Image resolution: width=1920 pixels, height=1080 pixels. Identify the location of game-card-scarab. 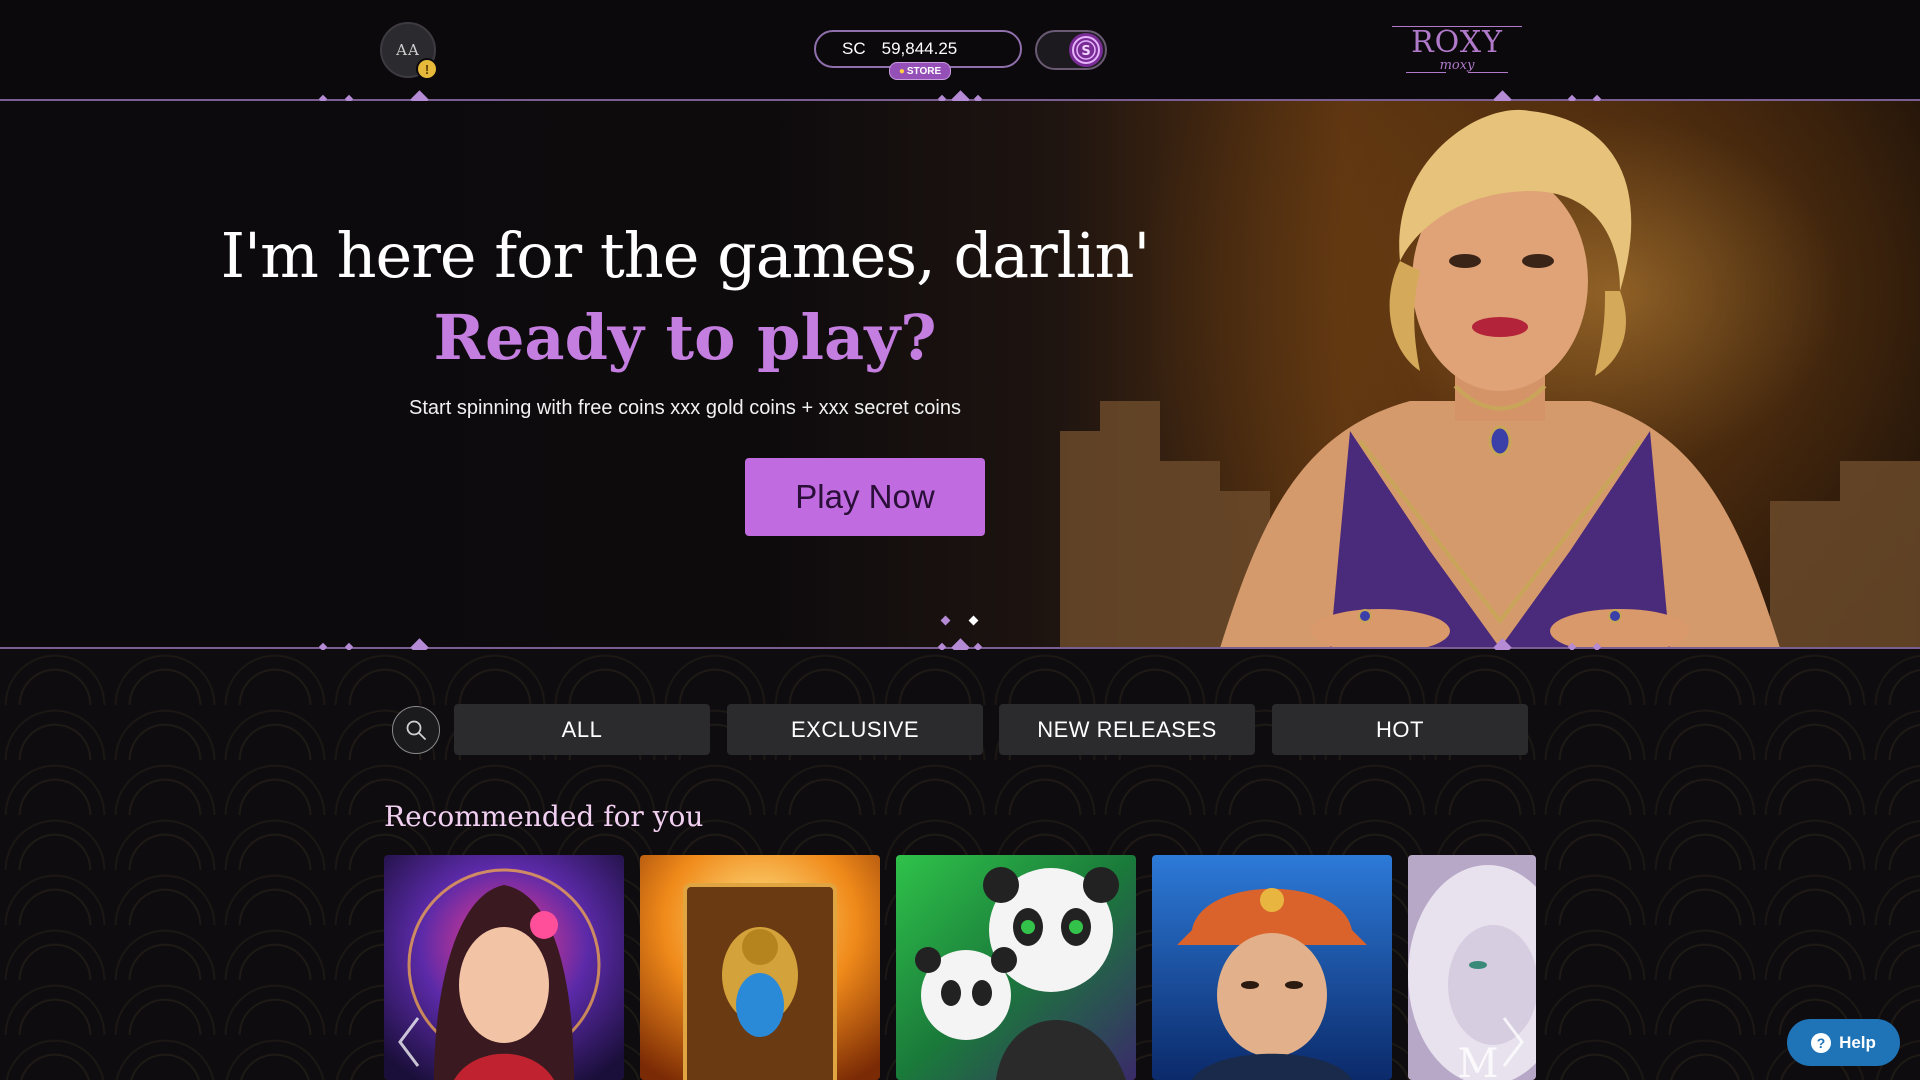
(760, 967).